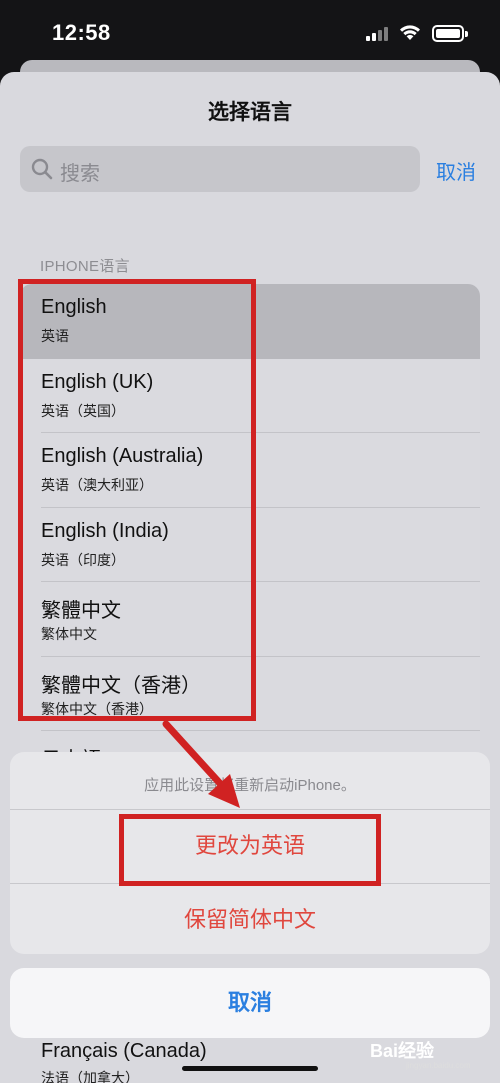 The image size is (500, 1083). Describe the element at coordinates (456, 170) in the screenshot. I see `search-cancel-button: 取消` at that location.